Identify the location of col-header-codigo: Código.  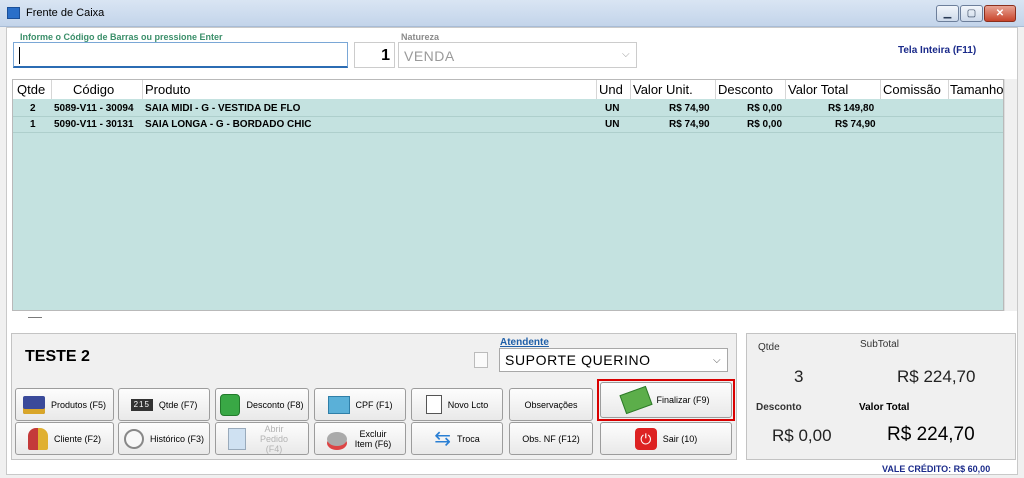
(94, 89).